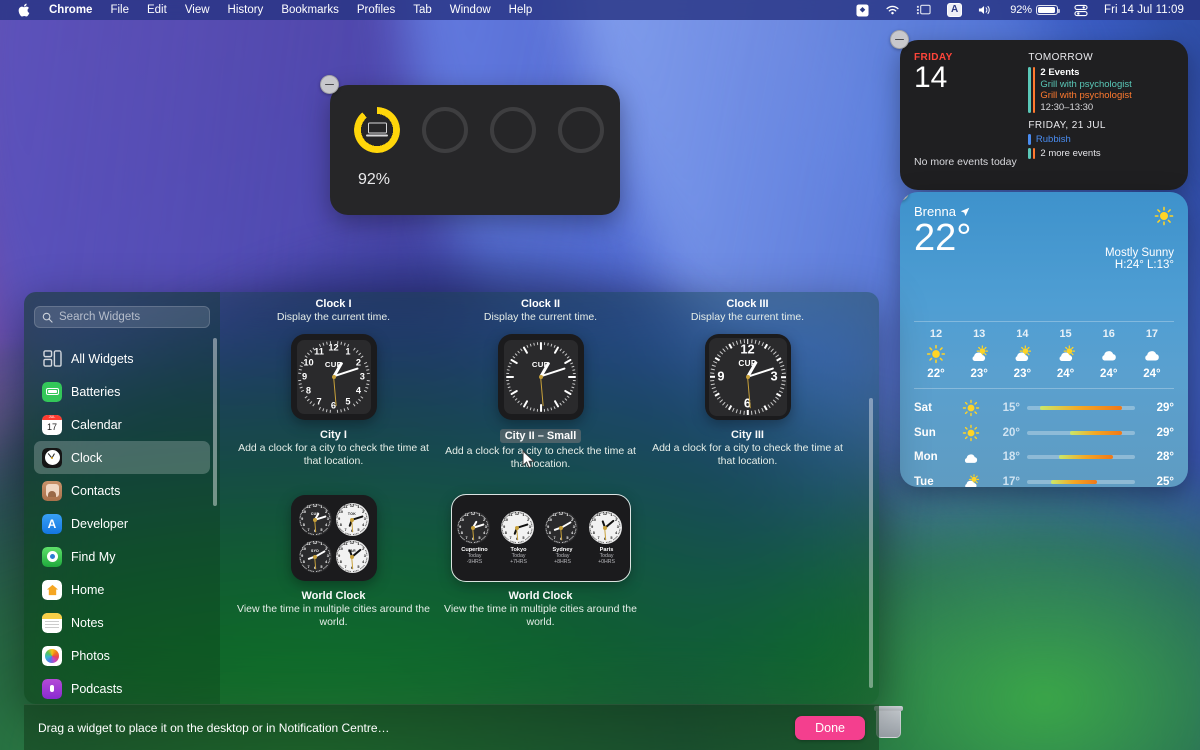  Describe the element at coordinates (1101, 153) in the screenshot. I see `calendar-more-events-row: 2 more events` at that location.